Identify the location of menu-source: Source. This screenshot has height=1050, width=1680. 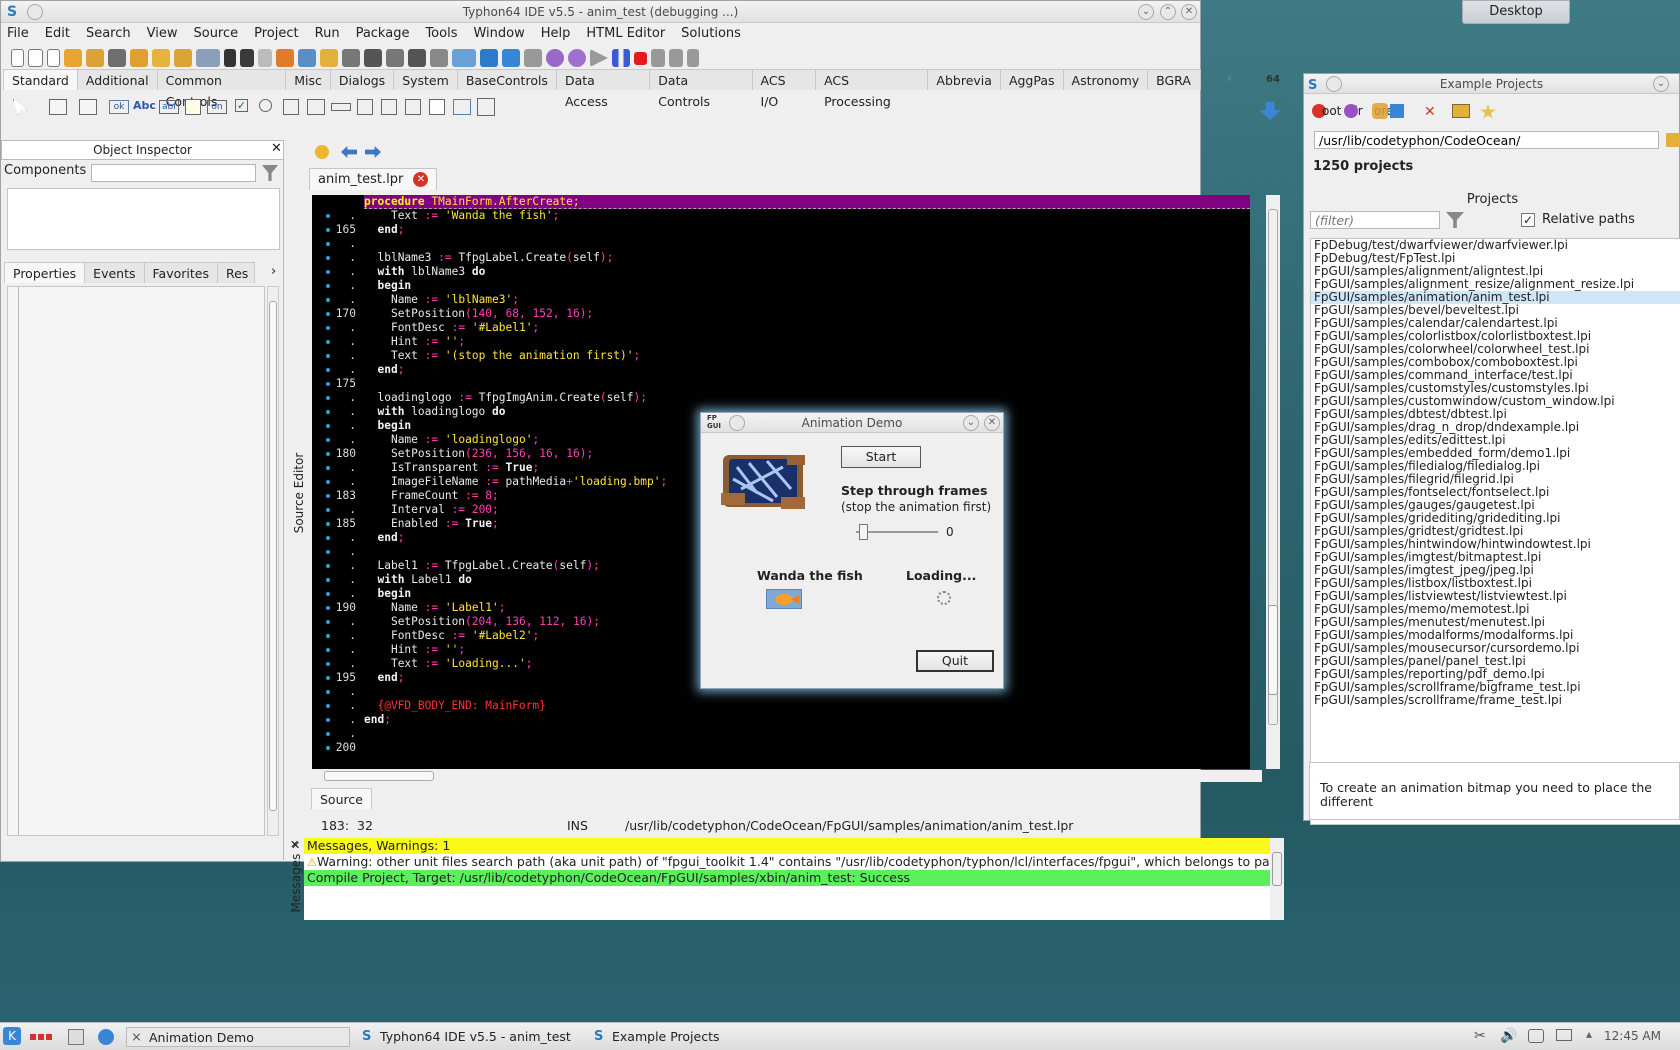
(215, 34).